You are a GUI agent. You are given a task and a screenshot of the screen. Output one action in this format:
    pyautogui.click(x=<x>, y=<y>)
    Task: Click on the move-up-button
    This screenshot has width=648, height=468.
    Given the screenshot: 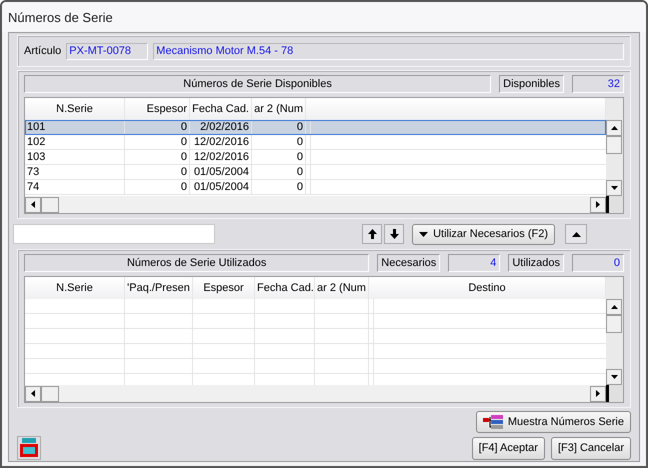 What is the action you would take?
    pyautogui.click(x=372, y=234)
    